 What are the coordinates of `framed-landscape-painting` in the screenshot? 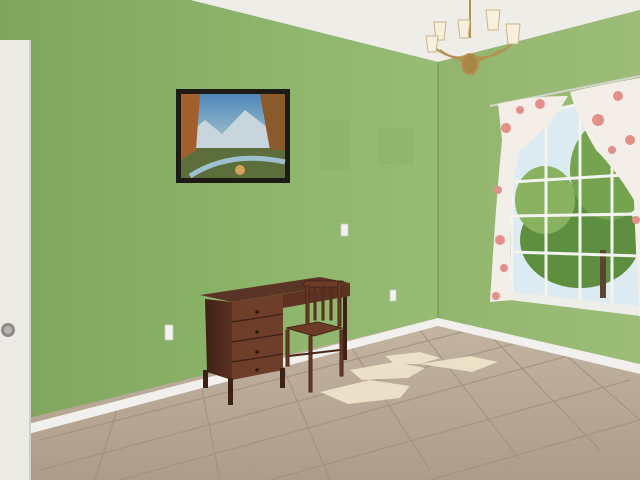 It's located at (233, 136).